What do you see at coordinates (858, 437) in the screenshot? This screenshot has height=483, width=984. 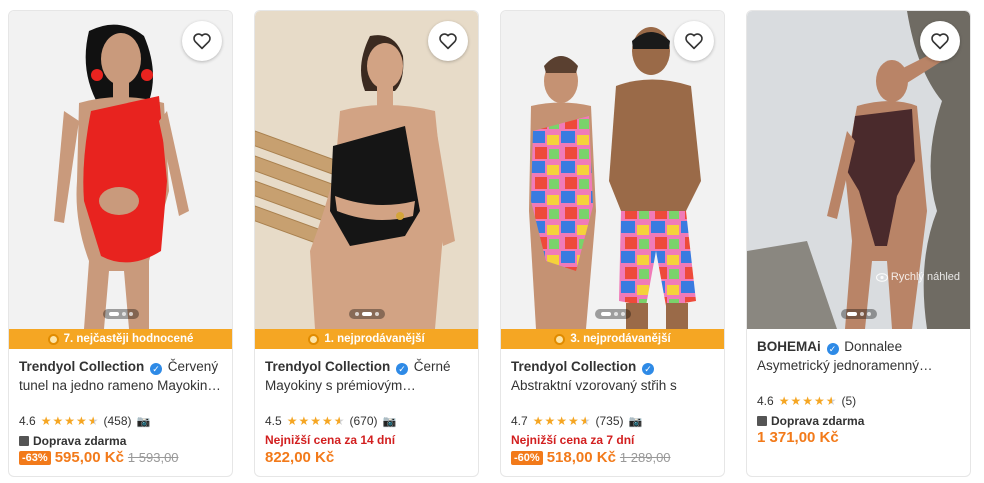 I see `price-row: 1 371,00 Kč` at bounding box center [858, 437].